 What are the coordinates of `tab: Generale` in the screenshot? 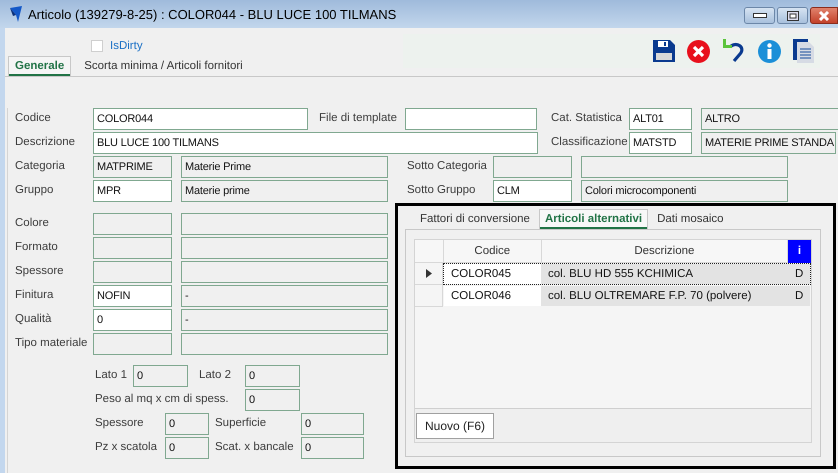 It's located at (40, 66).